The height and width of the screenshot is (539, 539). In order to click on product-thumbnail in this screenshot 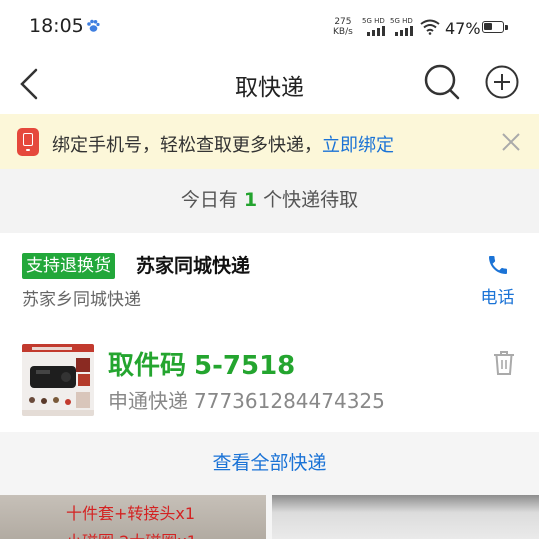, I will do `click(58, 380)`.